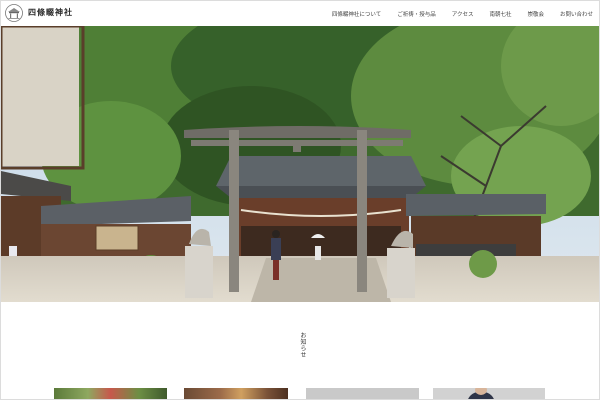 The height and width of the screenshot is (400, 600). I want to click on news-heading: お知らせ, so click(302, 345).